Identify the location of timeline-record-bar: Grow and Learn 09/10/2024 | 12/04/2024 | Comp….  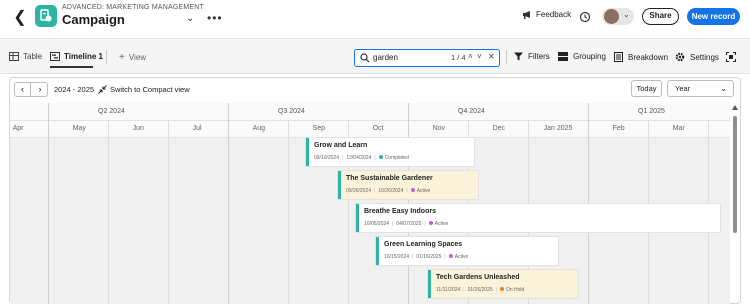
(390, 152).